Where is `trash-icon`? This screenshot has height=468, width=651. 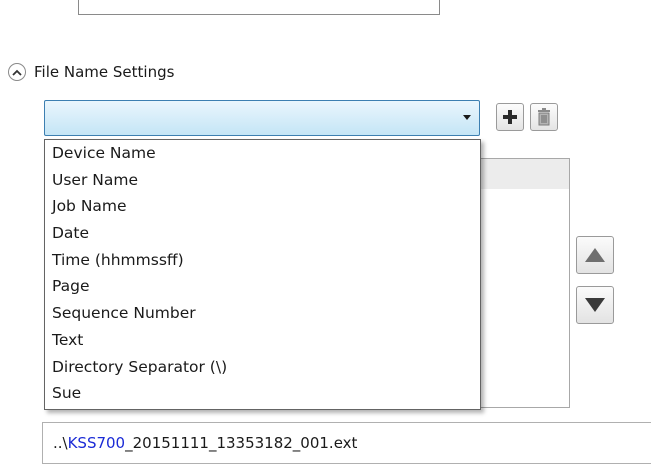 trash-icon is located at coordinates (544, 117).